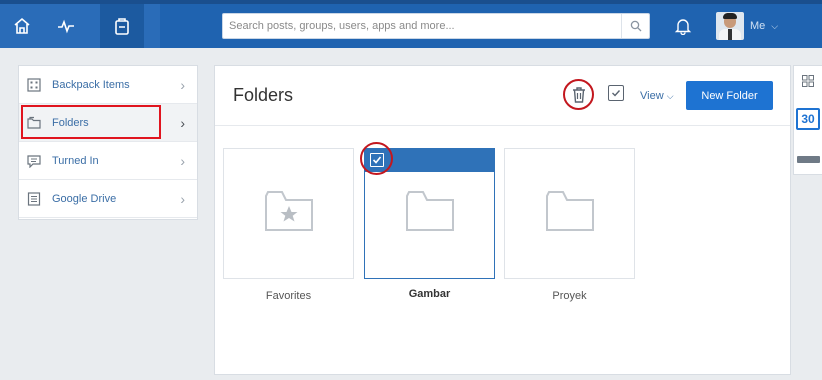 This screenshot has height=380, width=822. I want to click on home-icon, so click(22, 25).